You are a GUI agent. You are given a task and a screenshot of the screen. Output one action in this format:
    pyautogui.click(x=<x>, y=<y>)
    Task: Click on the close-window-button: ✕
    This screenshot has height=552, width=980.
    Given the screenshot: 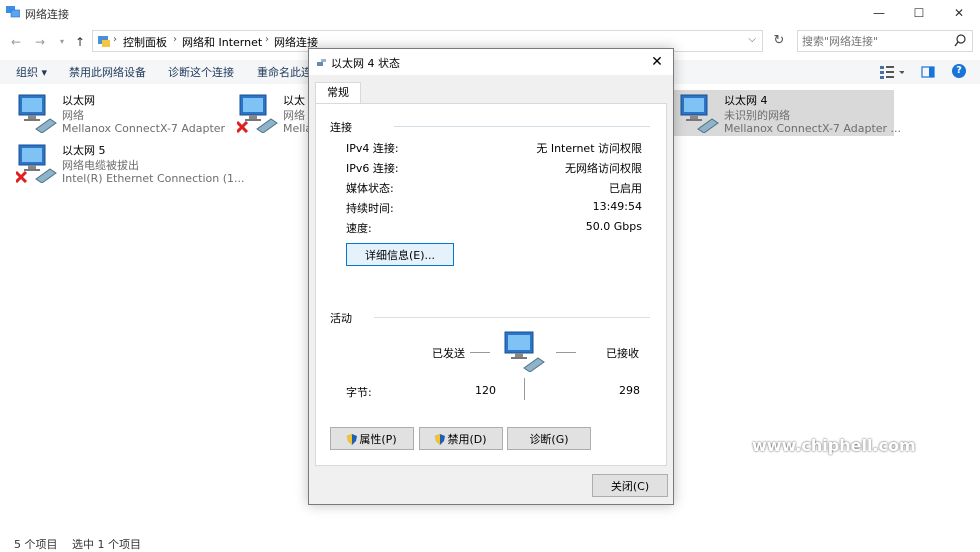 What is the action you would take?
    pyautogui.click(x=959, y=13)
    